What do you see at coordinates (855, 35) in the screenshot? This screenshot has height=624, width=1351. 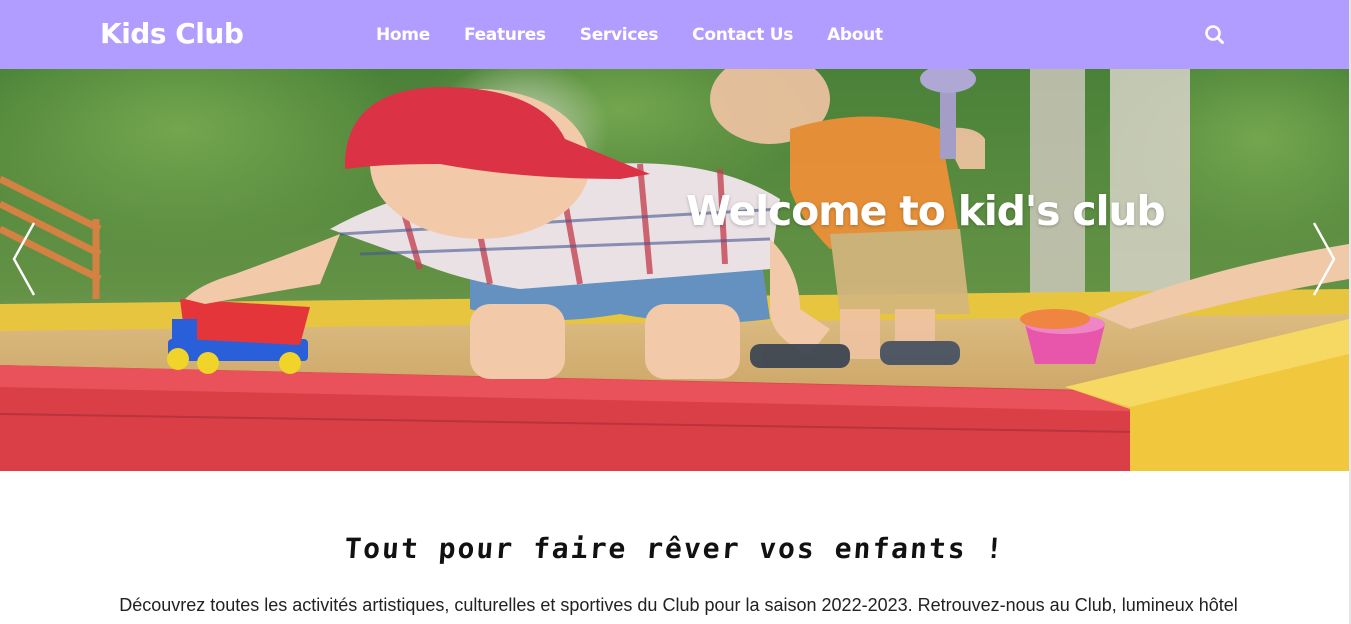 I see `nav-link-about: About` at bounding box center [855, 35].